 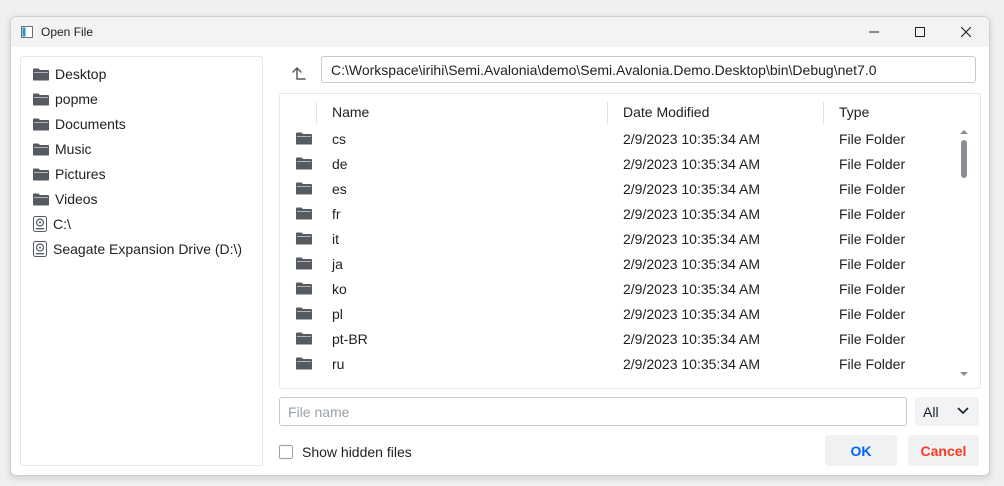 What do you see at coordinates (931, 411) in the screenshot?
I see `filter-selected-value: All` at bounding box center [931, 411].